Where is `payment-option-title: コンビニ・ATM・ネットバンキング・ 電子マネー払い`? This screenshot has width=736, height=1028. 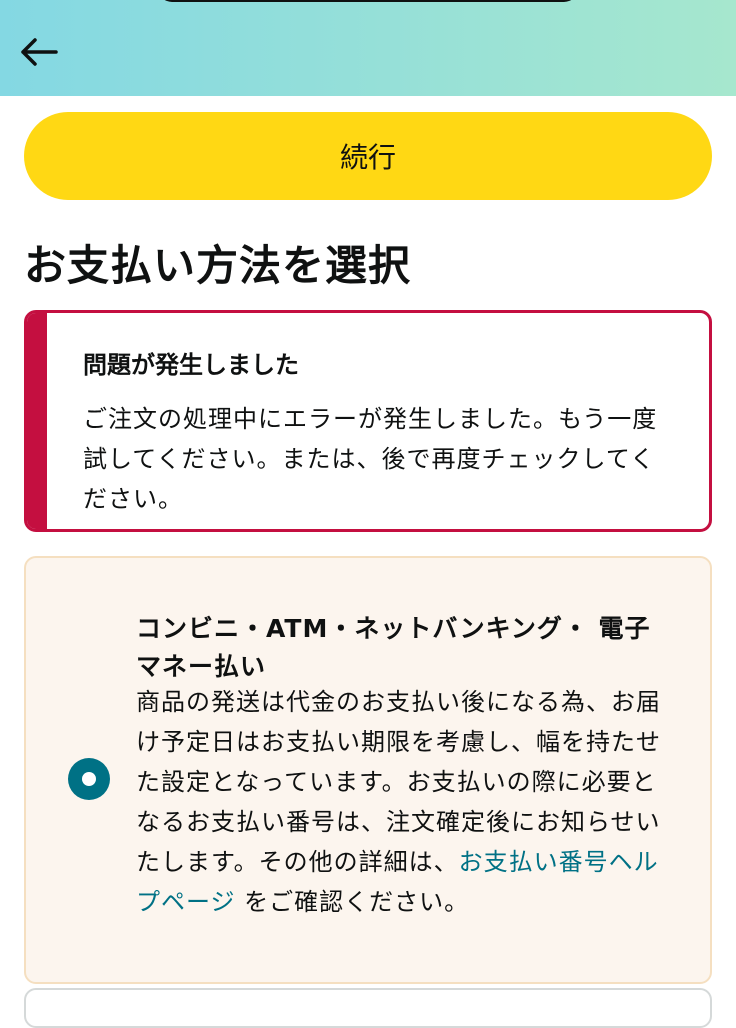 payment-option-title: コンビニ・ATM・ネットバンキング・ 電子マネー払い is located at coordinates (393, 647).